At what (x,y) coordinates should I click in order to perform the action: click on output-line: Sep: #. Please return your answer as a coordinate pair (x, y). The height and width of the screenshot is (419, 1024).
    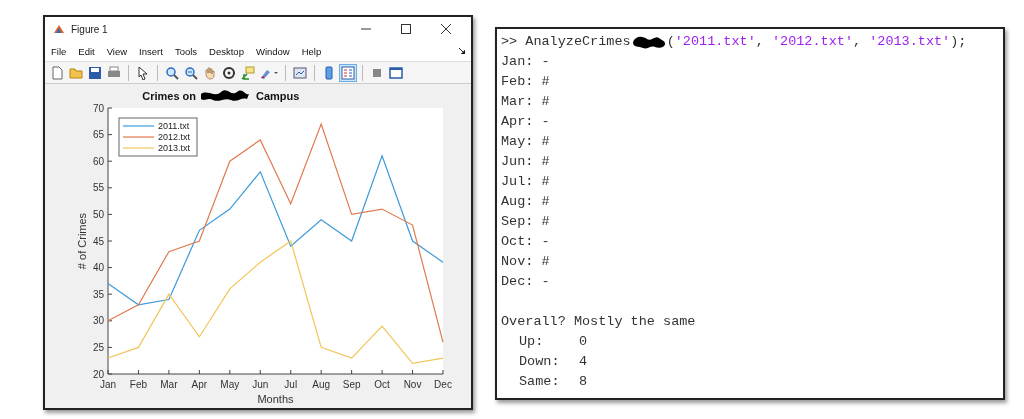
    Looking at the image, I should click on (525, 222).